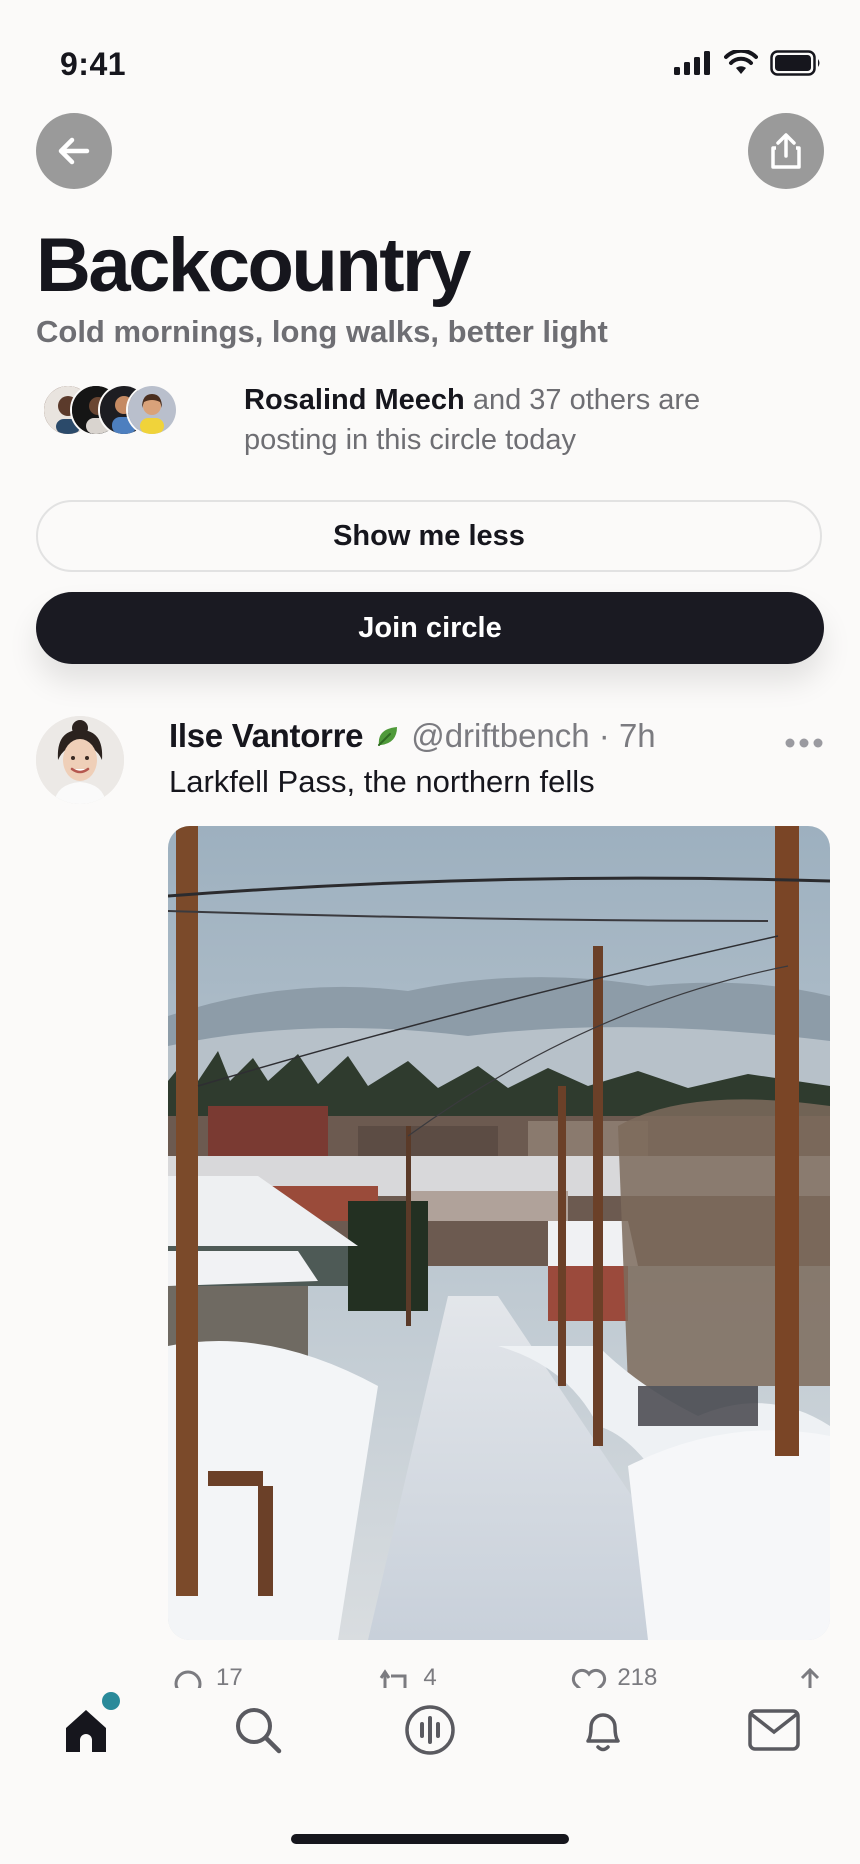 The height and width of the screenshot is (1864, 860). What do you see at coordinates (429, 536) in the screenshot?
I see `show-me-less-button: Show me less` at bounding box center [429, 536].